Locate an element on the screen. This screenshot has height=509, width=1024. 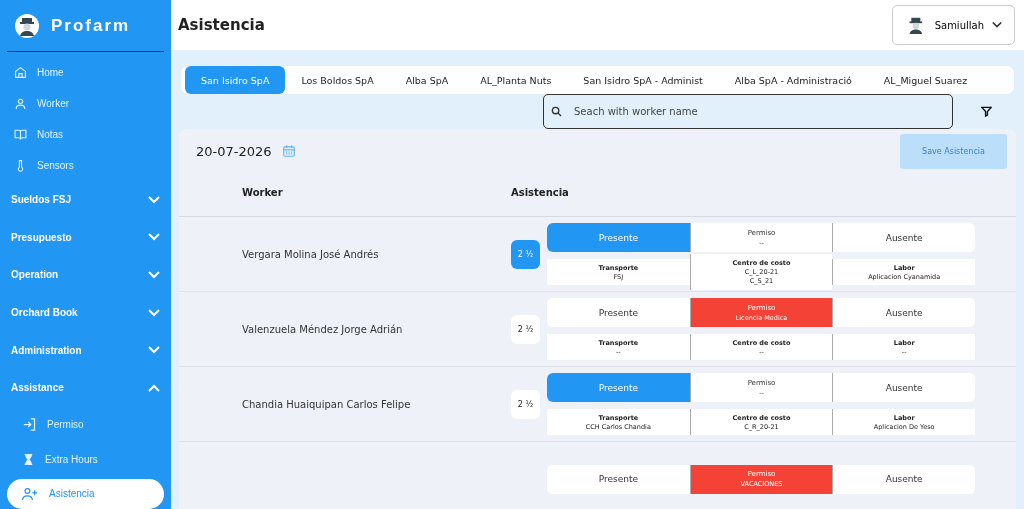
company-tab: Alba SpA is located at coordinates (427, 80).